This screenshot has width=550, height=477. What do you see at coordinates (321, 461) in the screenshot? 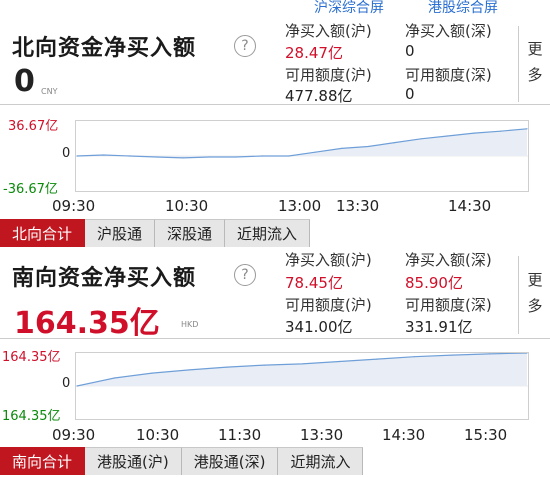
I see `tab-south-recent: 近期流入` at bounding box center [321, 461].